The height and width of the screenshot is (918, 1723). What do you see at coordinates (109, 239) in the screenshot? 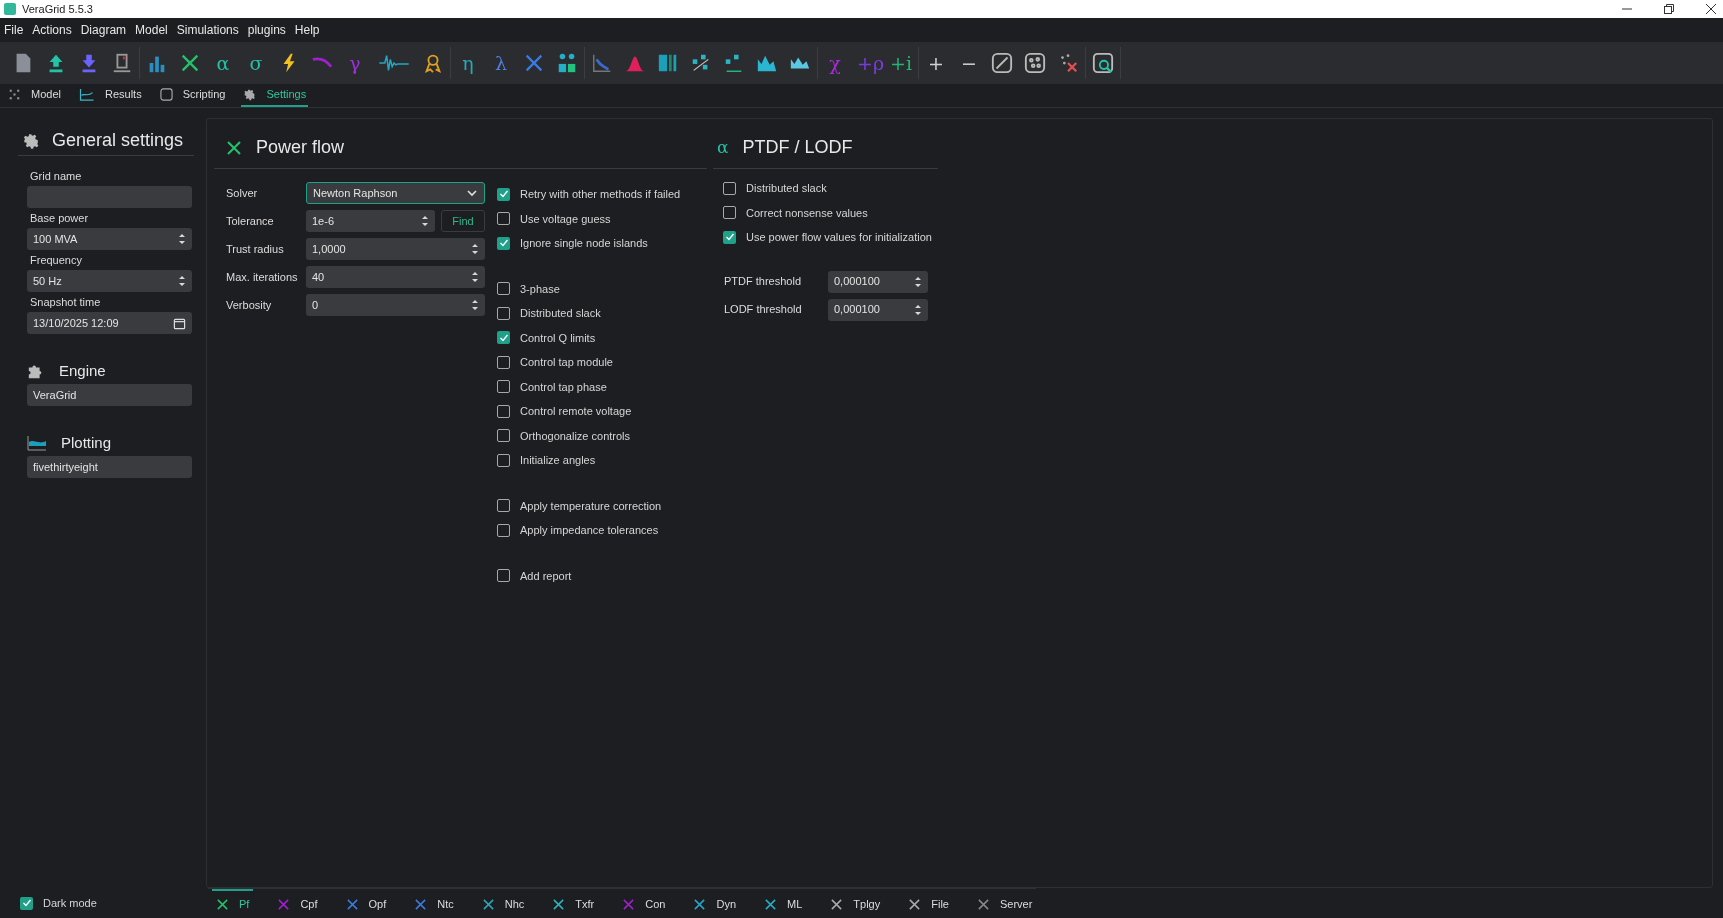
I see `spin-box: 100 MVA` at bounding box center [109, 239].